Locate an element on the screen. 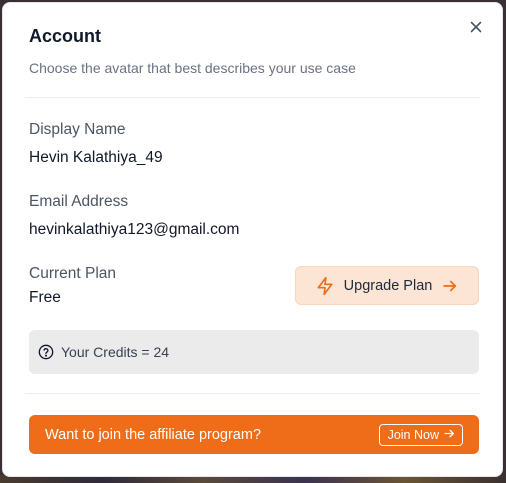 The height and width of the screenshot is (483, 506). display-name-value: Hevin Kalathiya_49 is located at coordinates (96, 157).